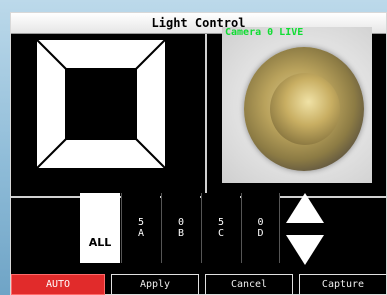 Image resolution: width=387 pixels, height=295 pixels. What do you see at coordinates (155, 284) in the screenshot?
I see `apply-button: Apply` at bounding box center [155, 284].